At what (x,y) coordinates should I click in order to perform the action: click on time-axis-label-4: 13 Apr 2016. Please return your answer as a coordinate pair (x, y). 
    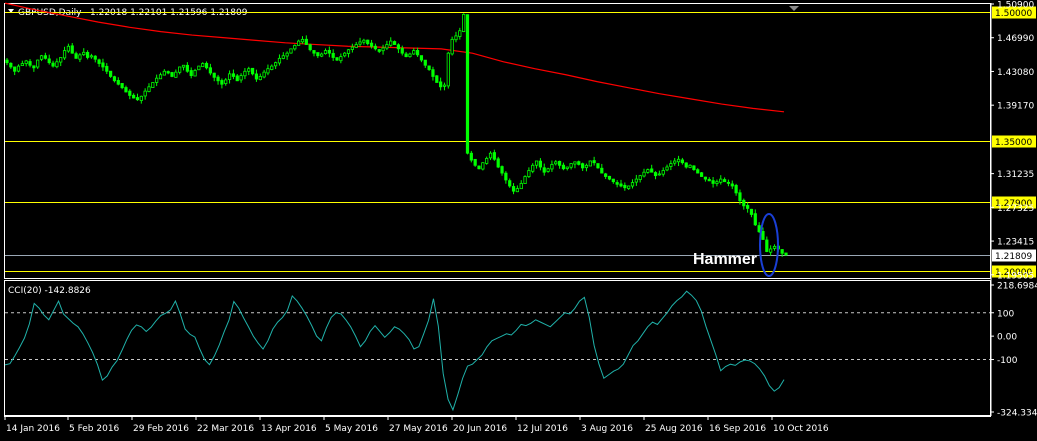
    Looking at the image, I should click on (289, 429).